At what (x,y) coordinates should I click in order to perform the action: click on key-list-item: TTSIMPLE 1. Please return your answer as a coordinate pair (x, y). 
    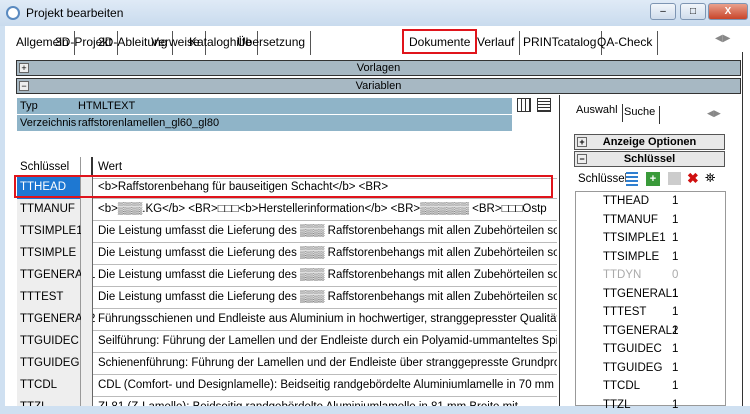
    Looking at the image, I should click on (653, 257).